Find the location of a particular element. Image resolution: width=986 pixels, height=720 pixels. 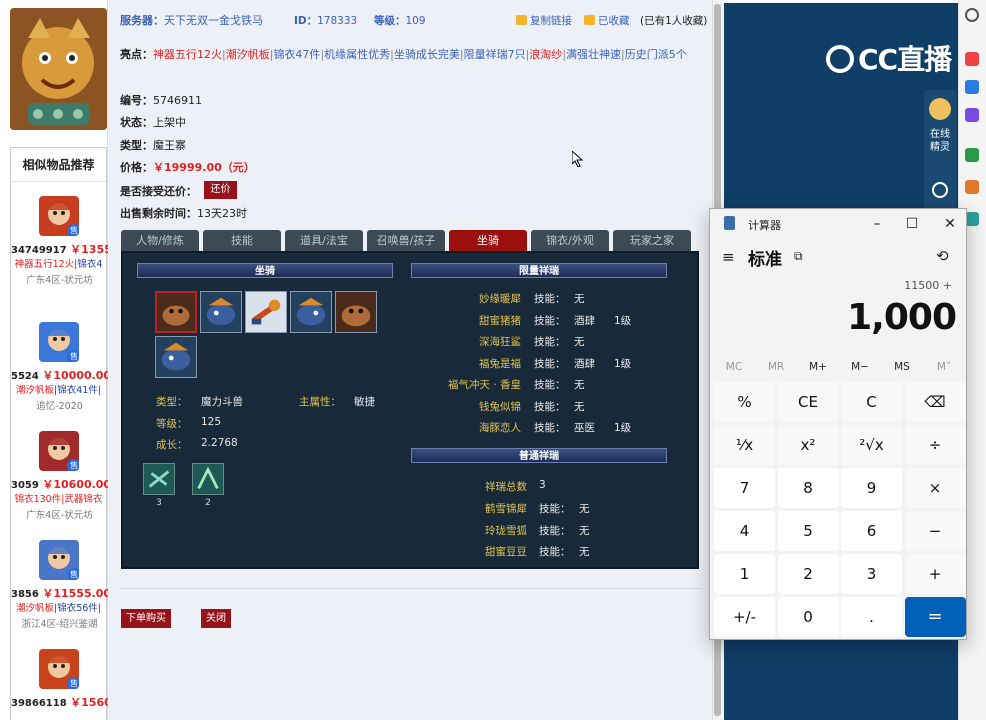

calc-key: 4 is located at coordinates (744, 531).